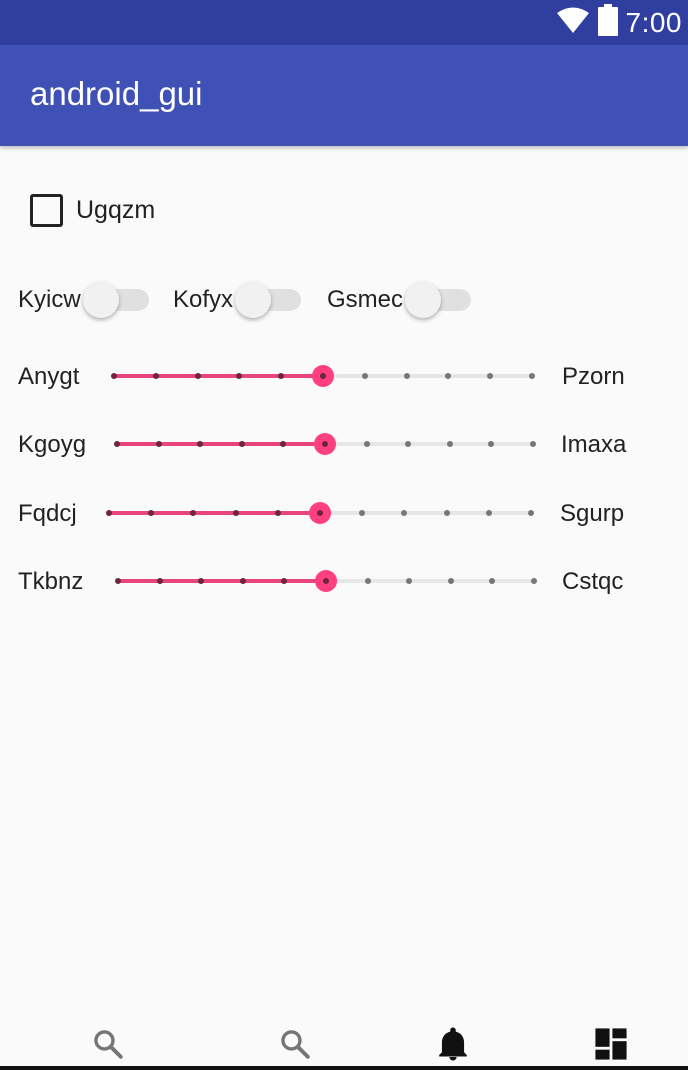 This screenshot has width=688, height=1070. I want to click on slider-left-label: Kgoyg, so click(52, 444).